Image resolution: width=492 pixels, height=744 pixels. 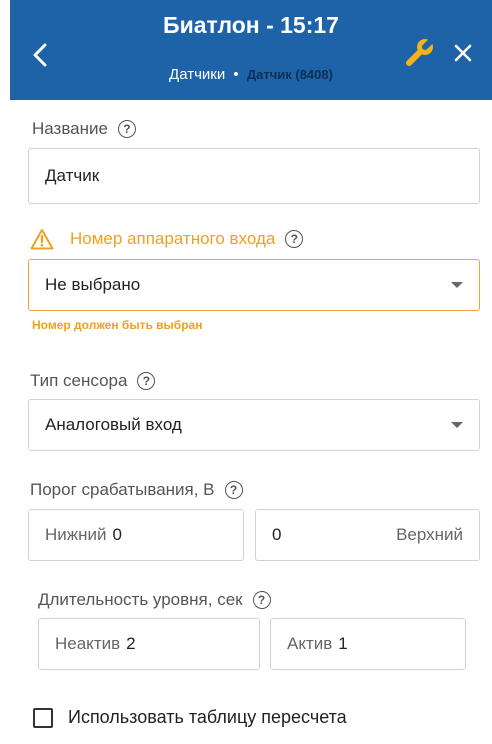 I want to click on page-title: Биатлон - 15:17, so click(x=251, y=25).